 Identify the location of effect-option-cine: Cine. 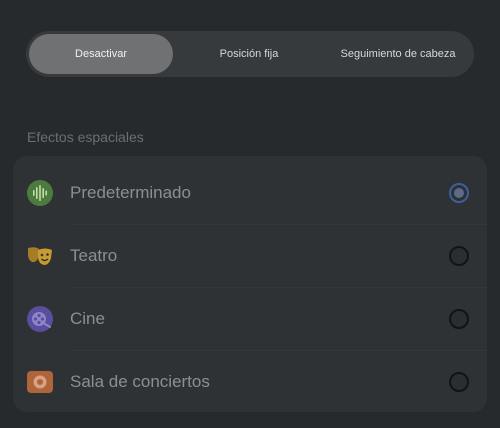
(250, 319).